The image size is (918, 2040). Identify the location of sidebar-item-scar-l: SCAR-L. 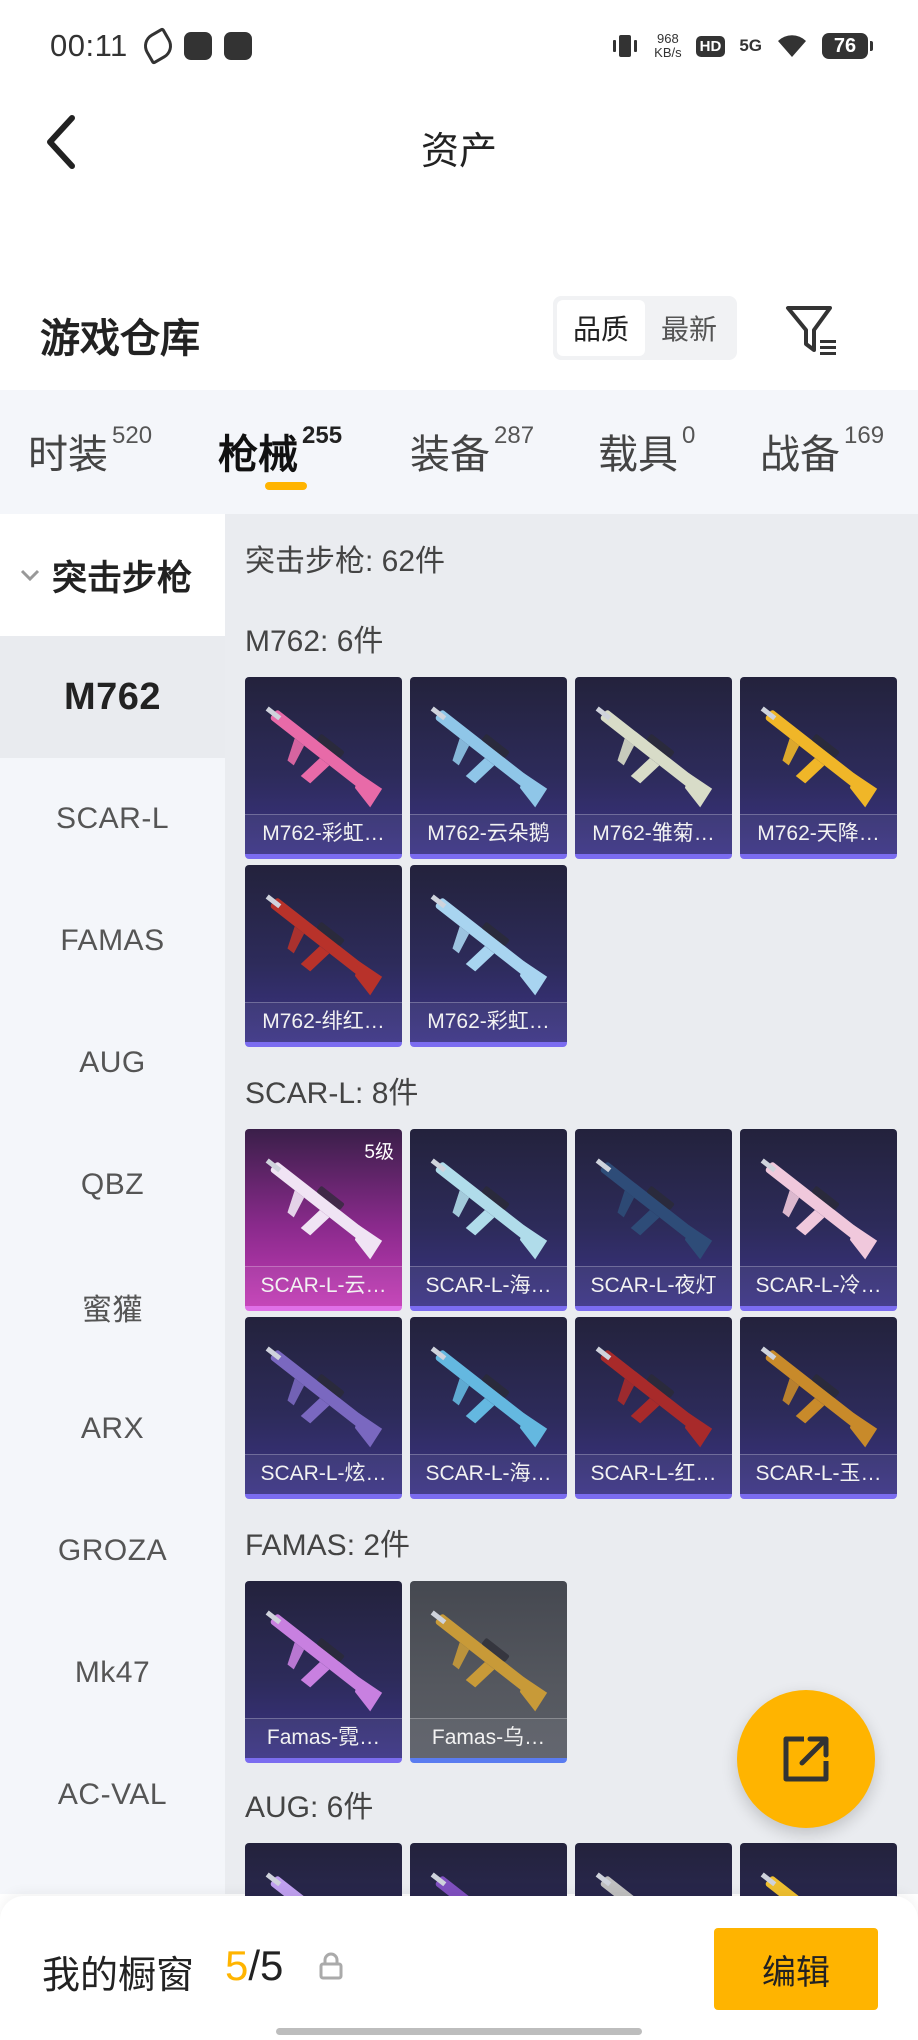
(112, 819).